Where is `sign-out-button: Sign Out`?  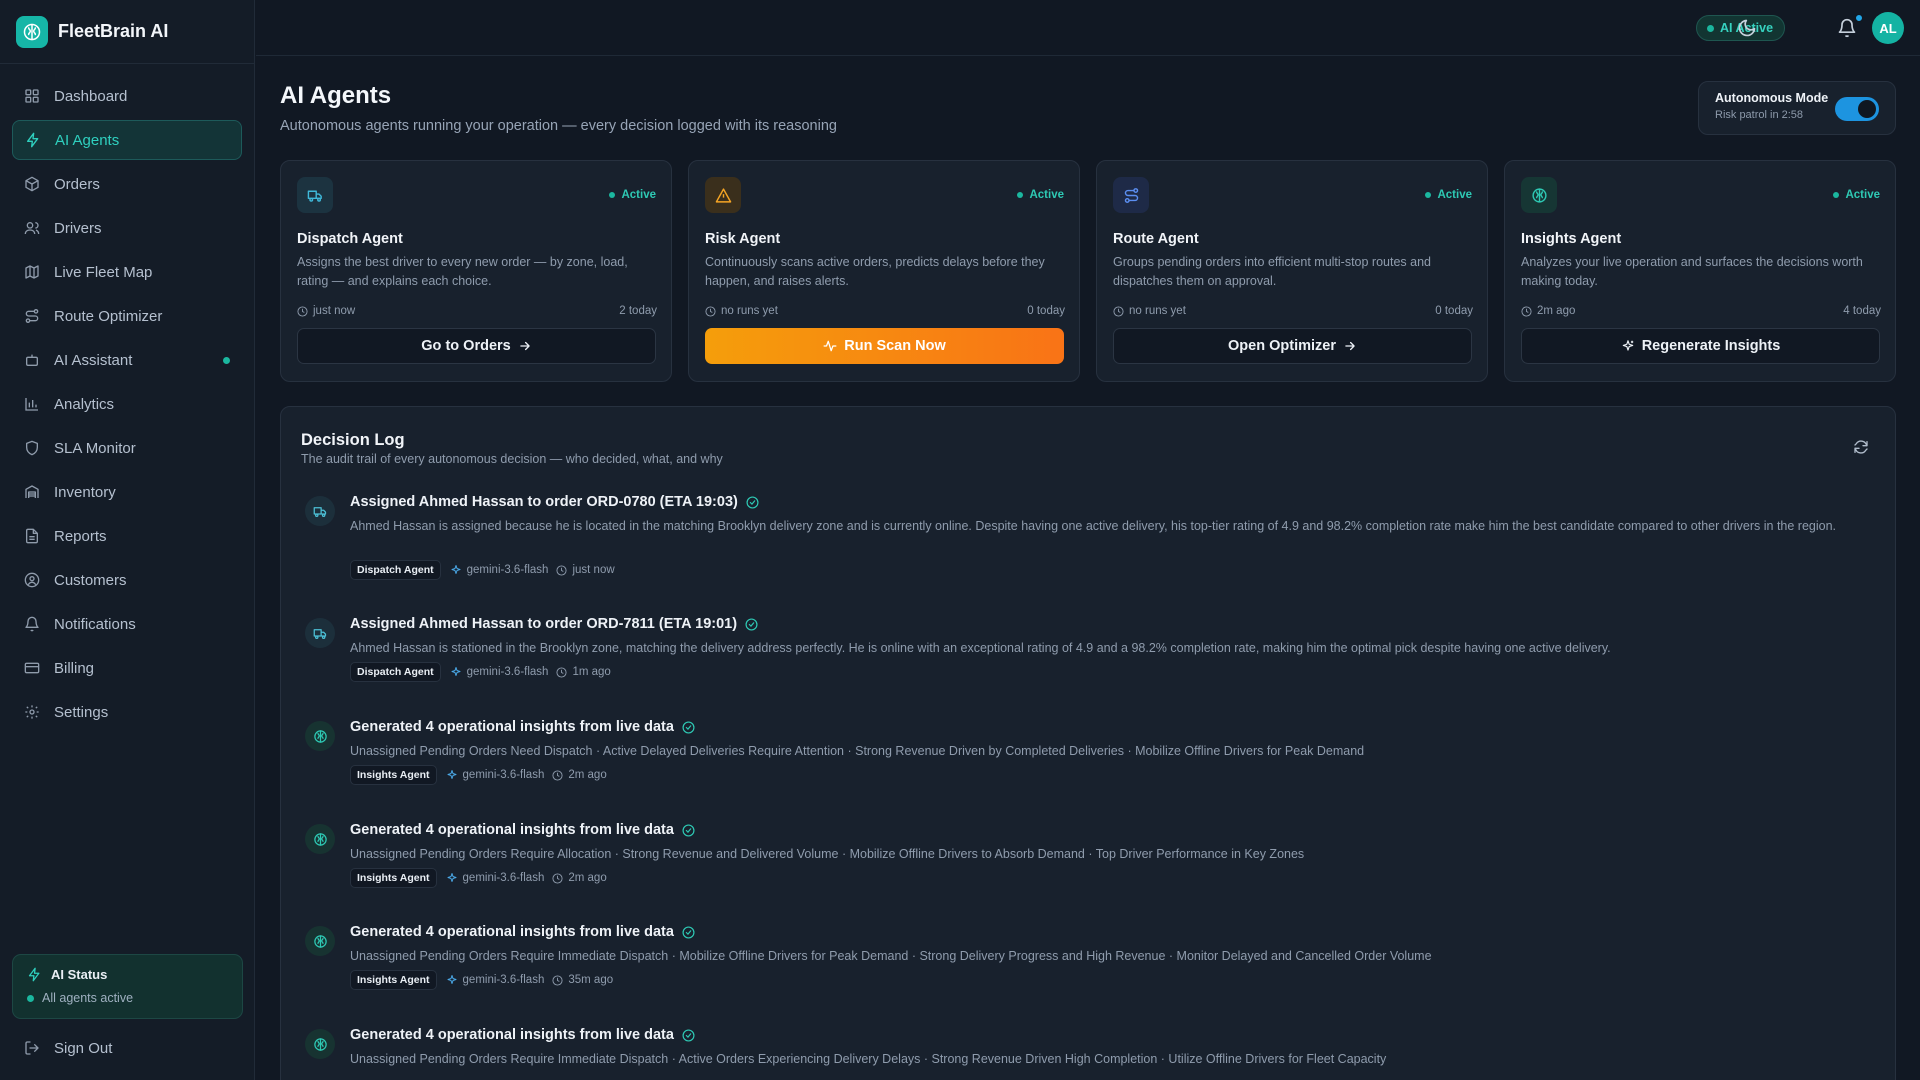
sign-out-button: Sign Out is located at coordinates (62, 1048).